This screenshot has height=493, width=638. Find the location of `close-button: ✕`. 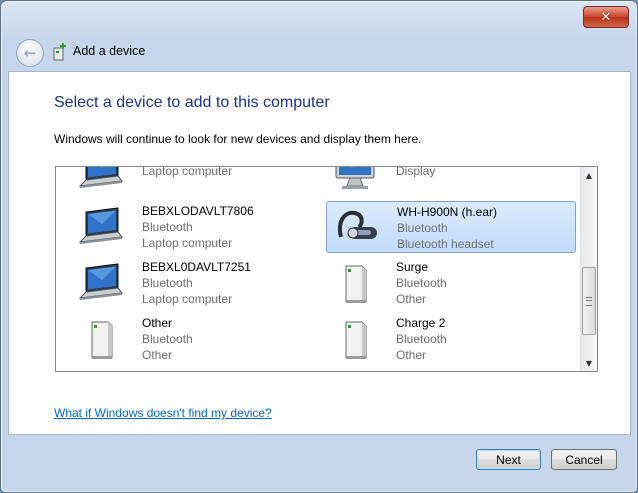

close-button: ✕ is located at coordinates (606, 17).